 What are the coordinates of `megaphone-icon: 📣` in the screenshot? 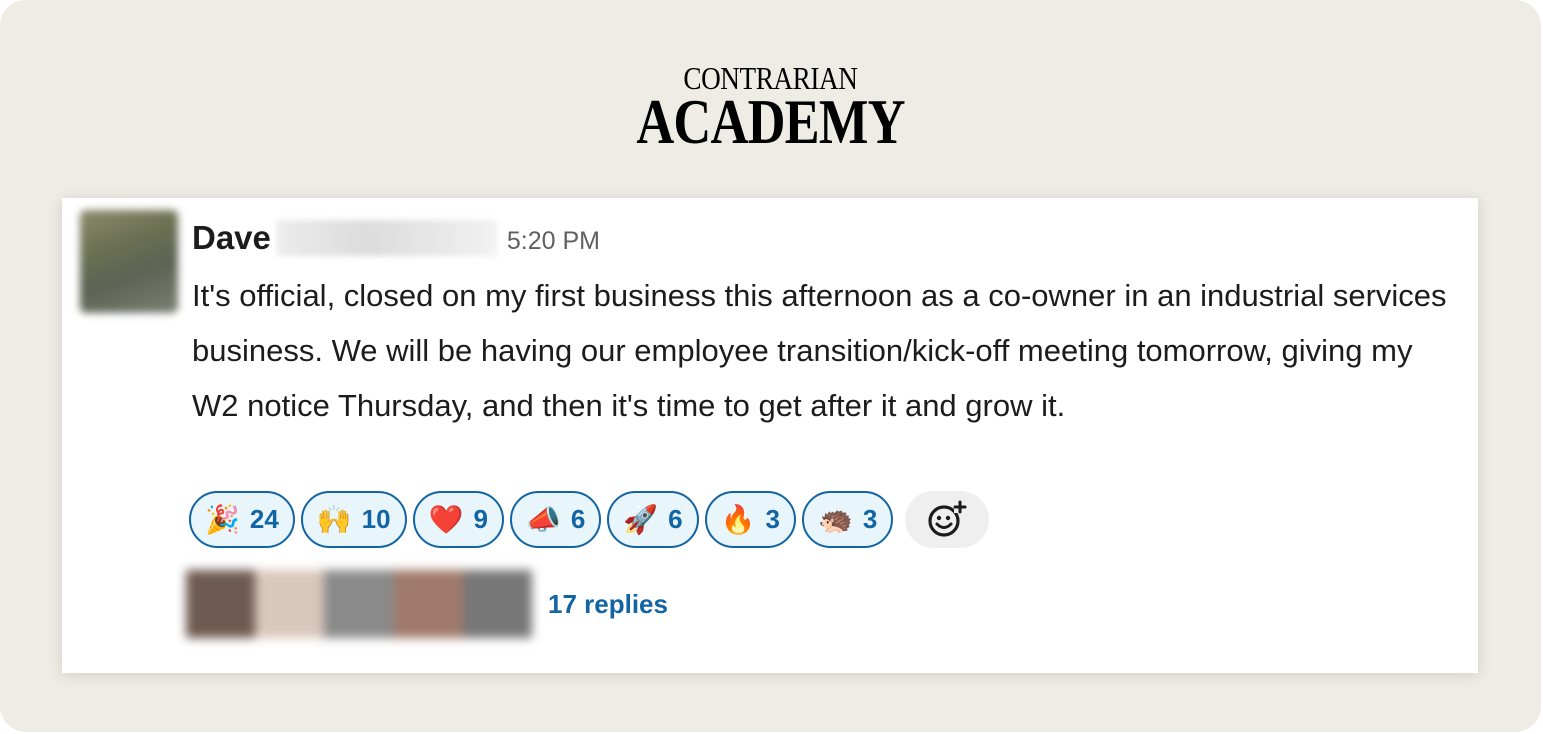 It's located at (543, 519).